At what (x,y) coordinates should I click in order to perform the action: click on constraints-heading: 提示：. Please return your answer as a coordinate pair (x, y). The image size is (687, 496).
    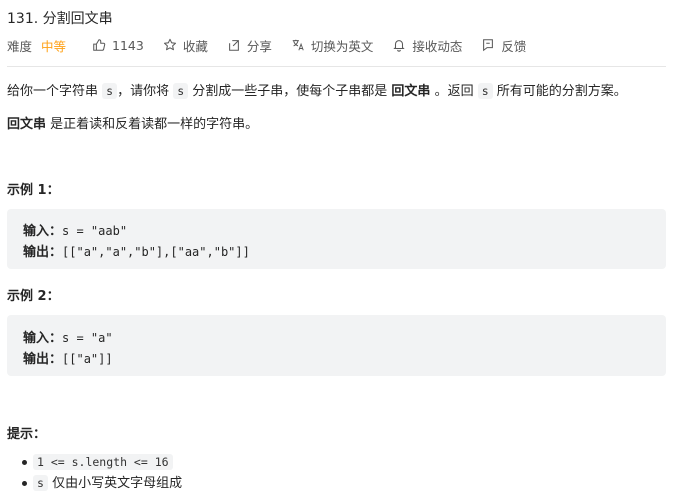
    Looking at the image, I should click on (27, 434).